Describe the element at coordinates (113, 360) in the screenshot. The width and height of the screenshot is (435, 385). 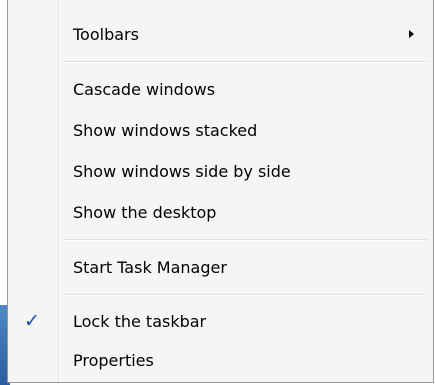
I see `menu-item-label: Properties` at that location.